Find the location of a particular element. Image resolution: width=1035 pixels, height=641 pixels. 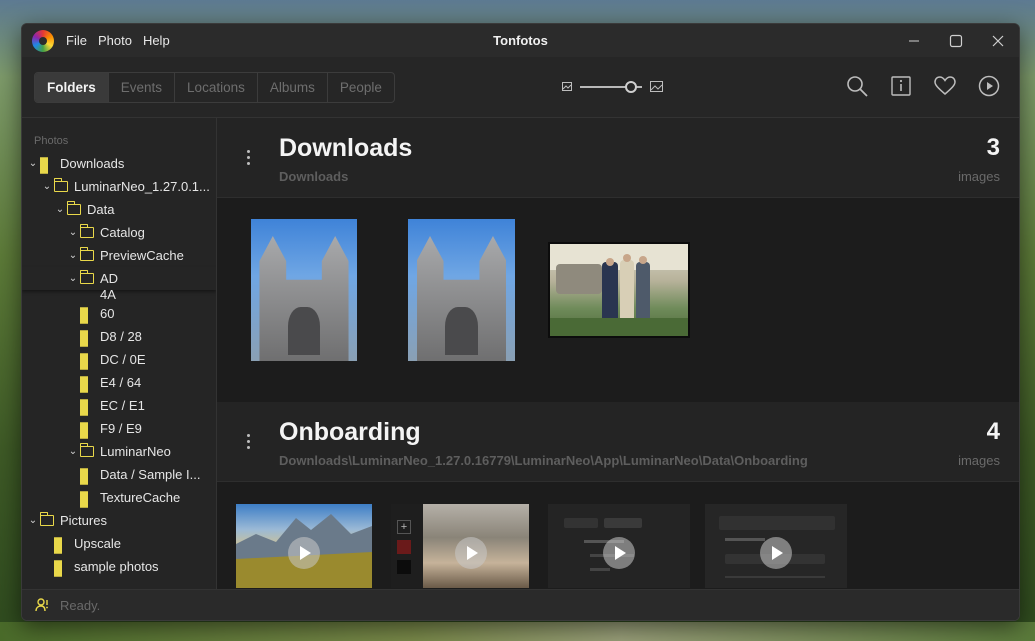

sidebar-item-ec-e1: EC / E1 is located at coordinates (119, 405).